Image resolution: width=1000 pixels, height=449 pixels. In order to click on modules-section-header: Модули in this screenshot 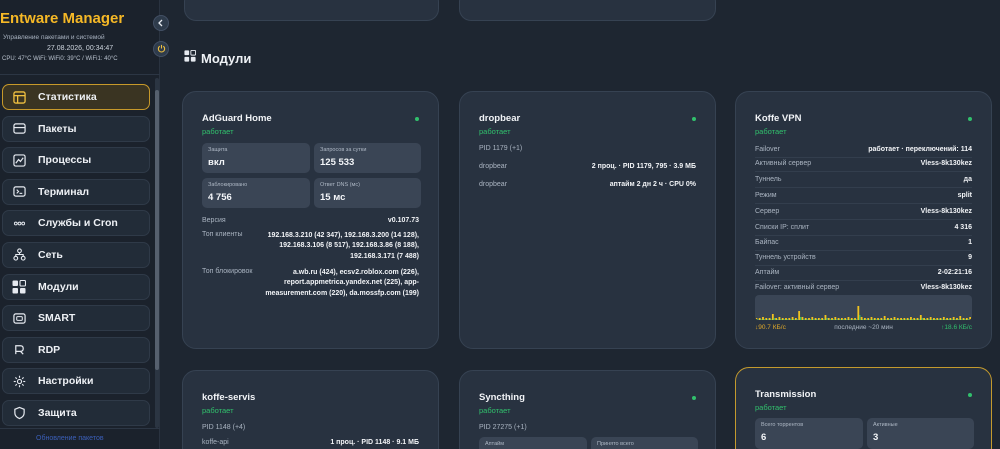, I will do `click(217, 58)`.